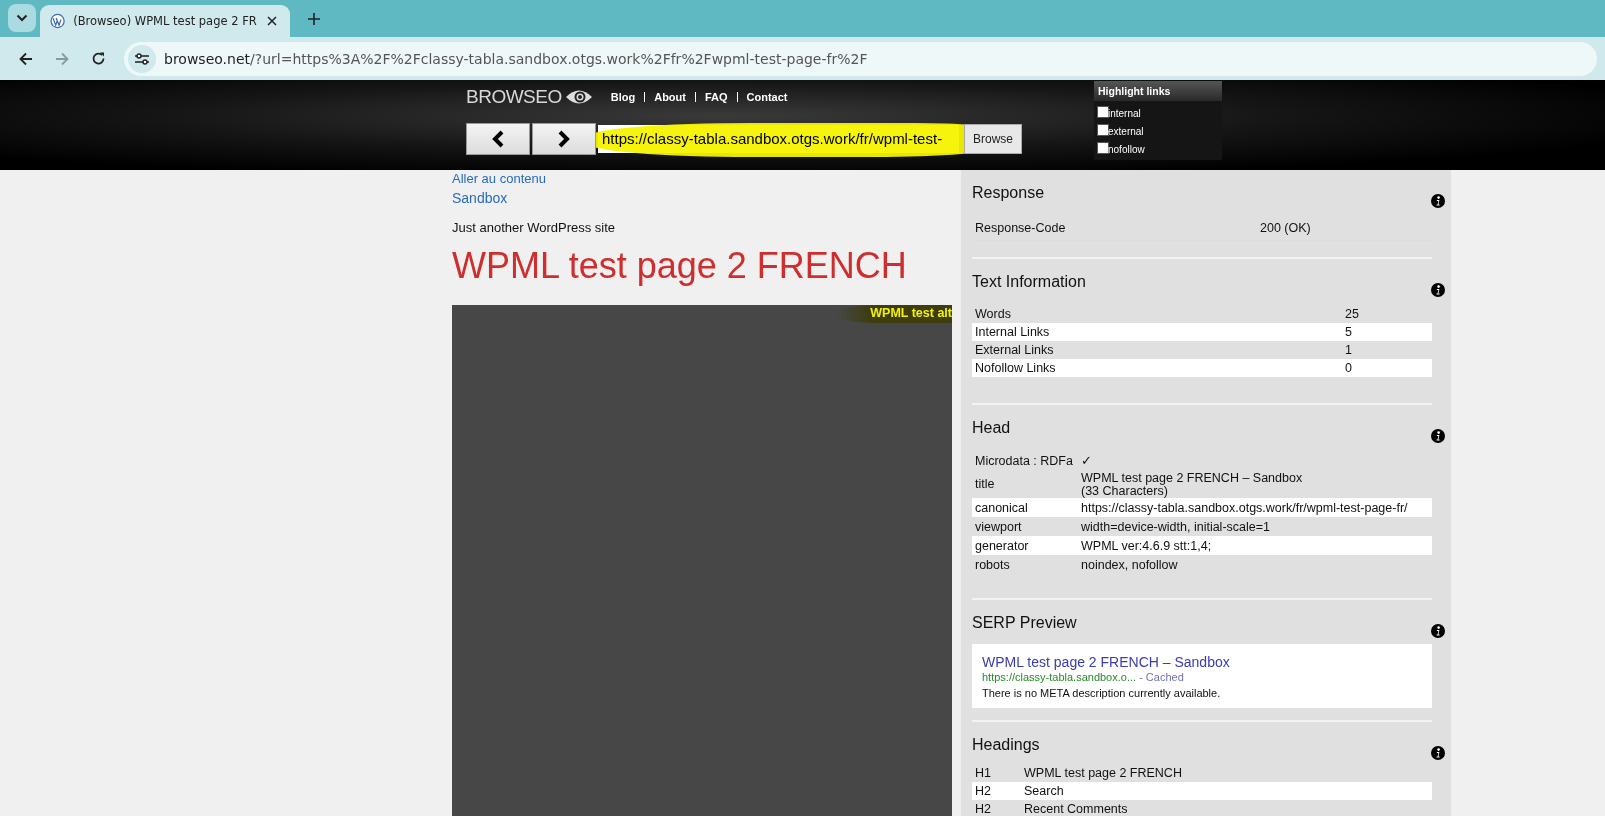 The image size is (1605, 816). I want to click on chevron-right-icon, so click(564, 138).